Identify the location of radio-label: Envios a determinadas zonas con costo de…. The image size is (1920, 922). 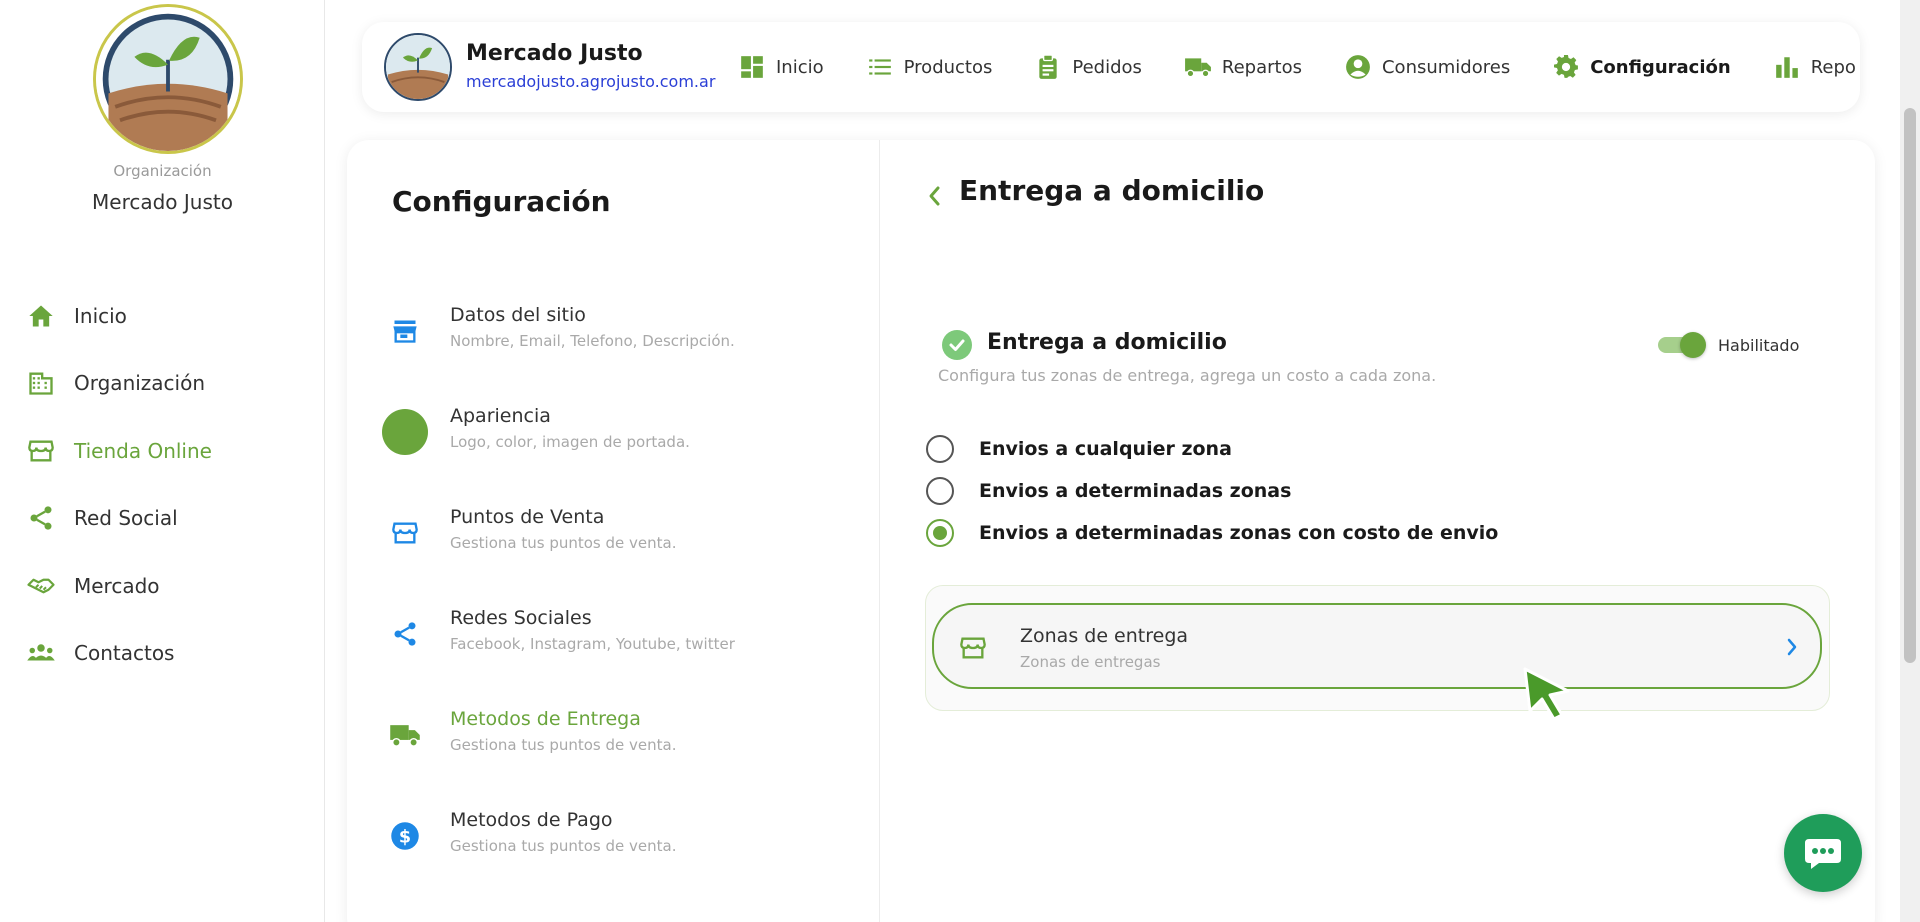
(1239, 533).